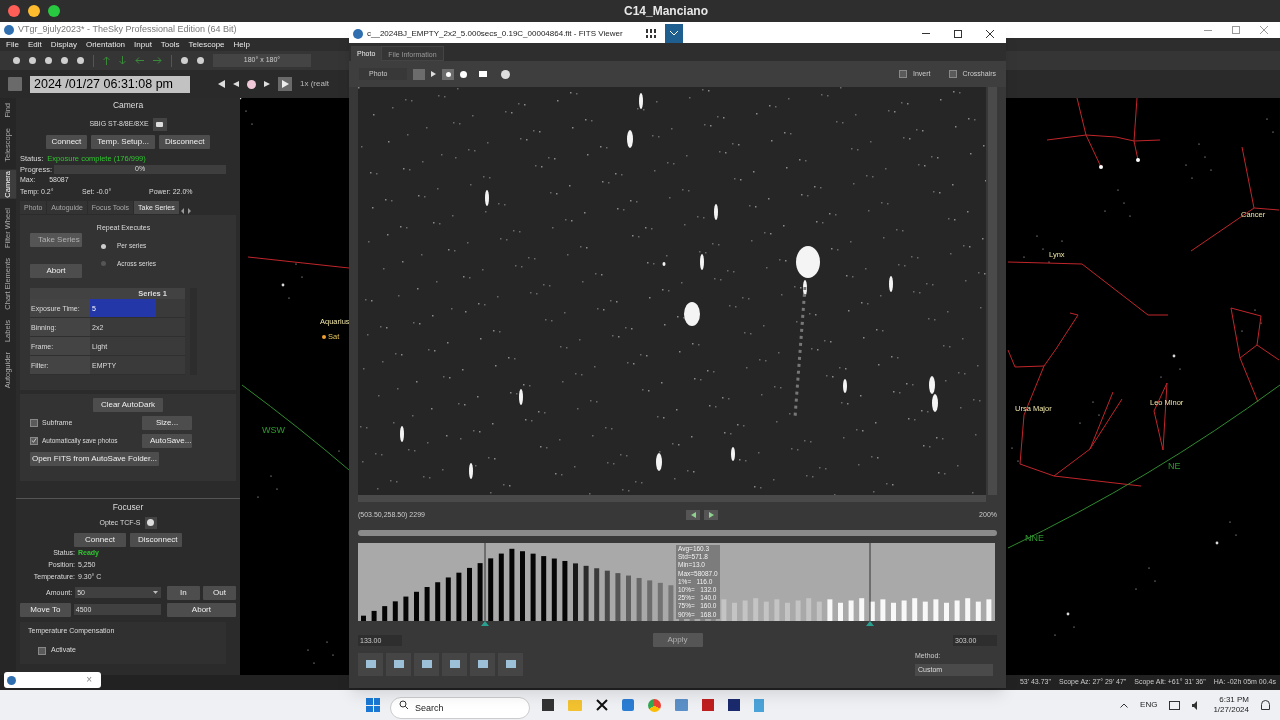  What do you see at coordinates (1149, 705) in the screenshot?
I see `language-indicator: ENG` at bounding box center [1149, 705].